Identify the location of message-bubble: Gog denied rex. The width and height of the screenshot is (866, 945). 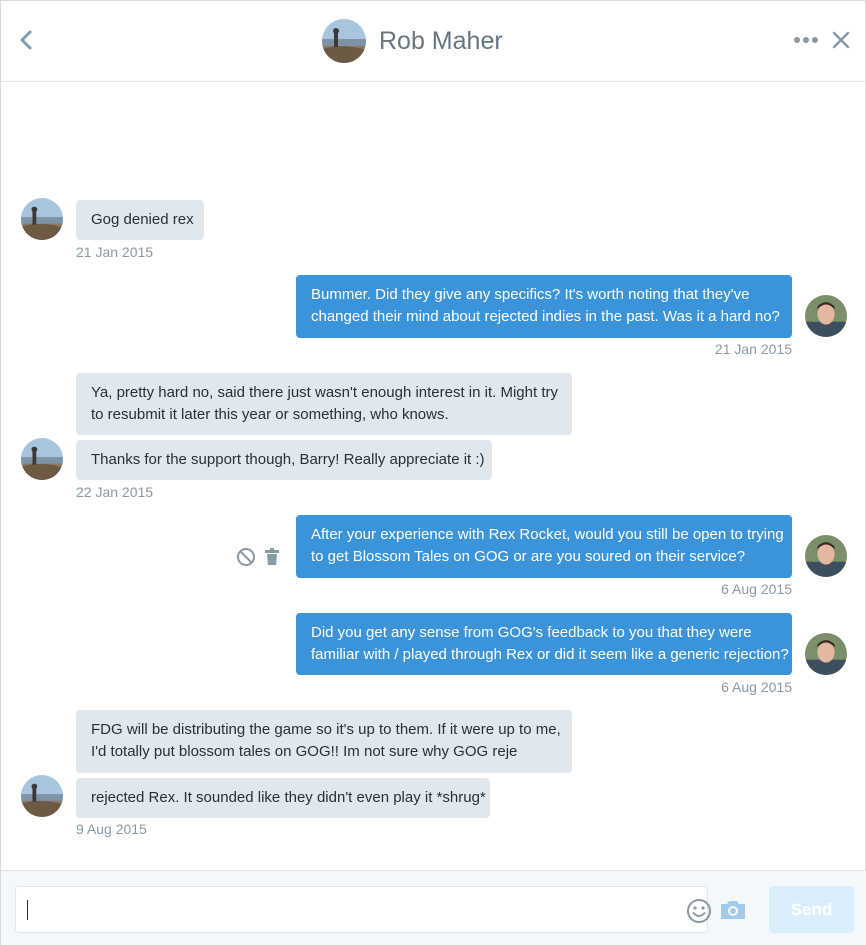
(140, 220).